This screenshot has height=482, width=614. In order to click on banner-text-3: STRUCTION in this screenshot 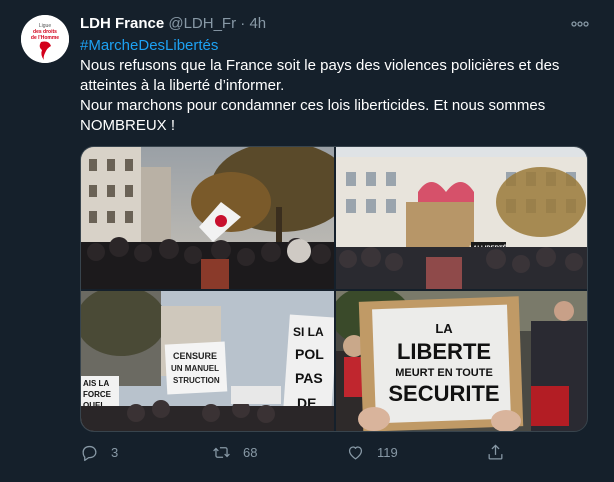, I will do `click(196, 380)`.